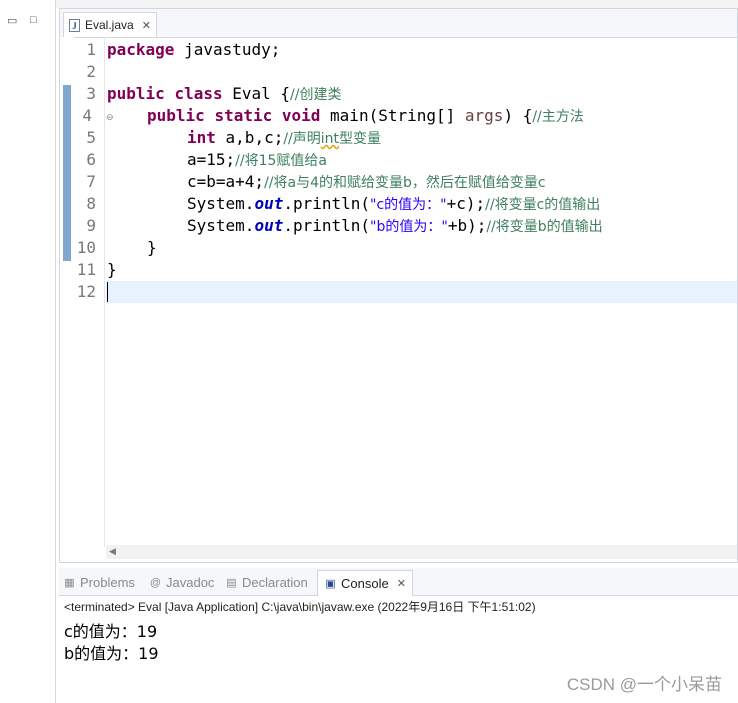 Image resolution: width=738 pixels, height=703 pixels. I want to click on line-number: 2, so click(91, 71).